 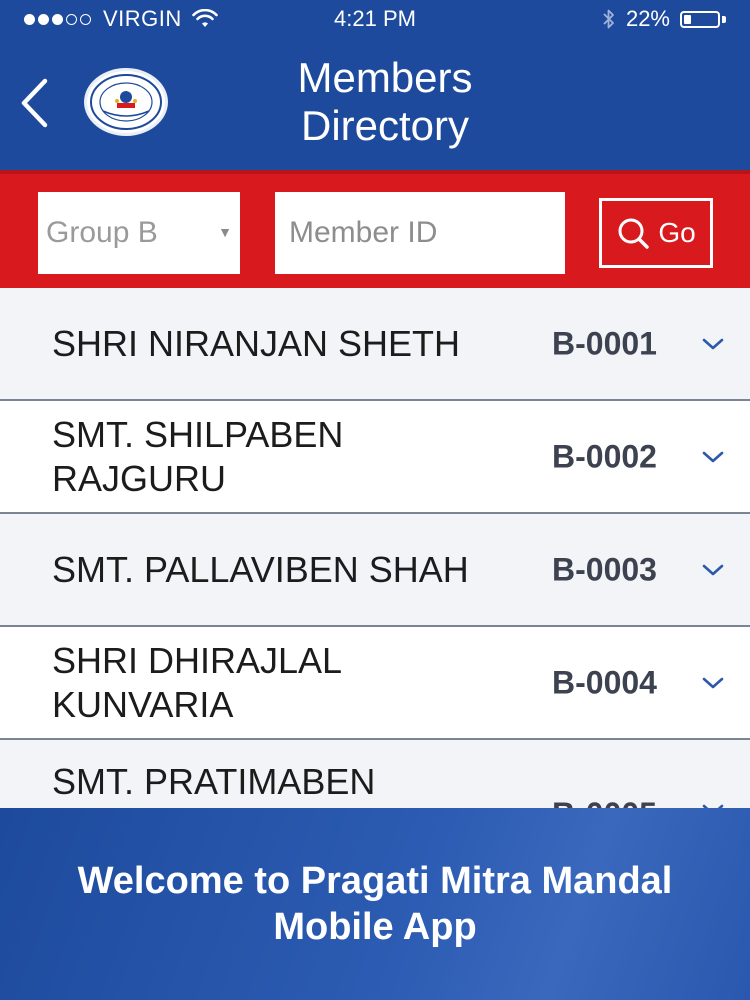 What do you see at coordinates (604, 682) in the screenshot?
I see `member-id: B-0004` at bounding box center [604, 682].